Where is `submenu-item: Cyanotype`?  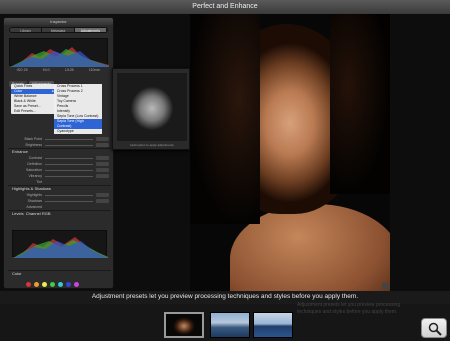 submenu-item: Cyanotype is located at coordinates (78, 131).